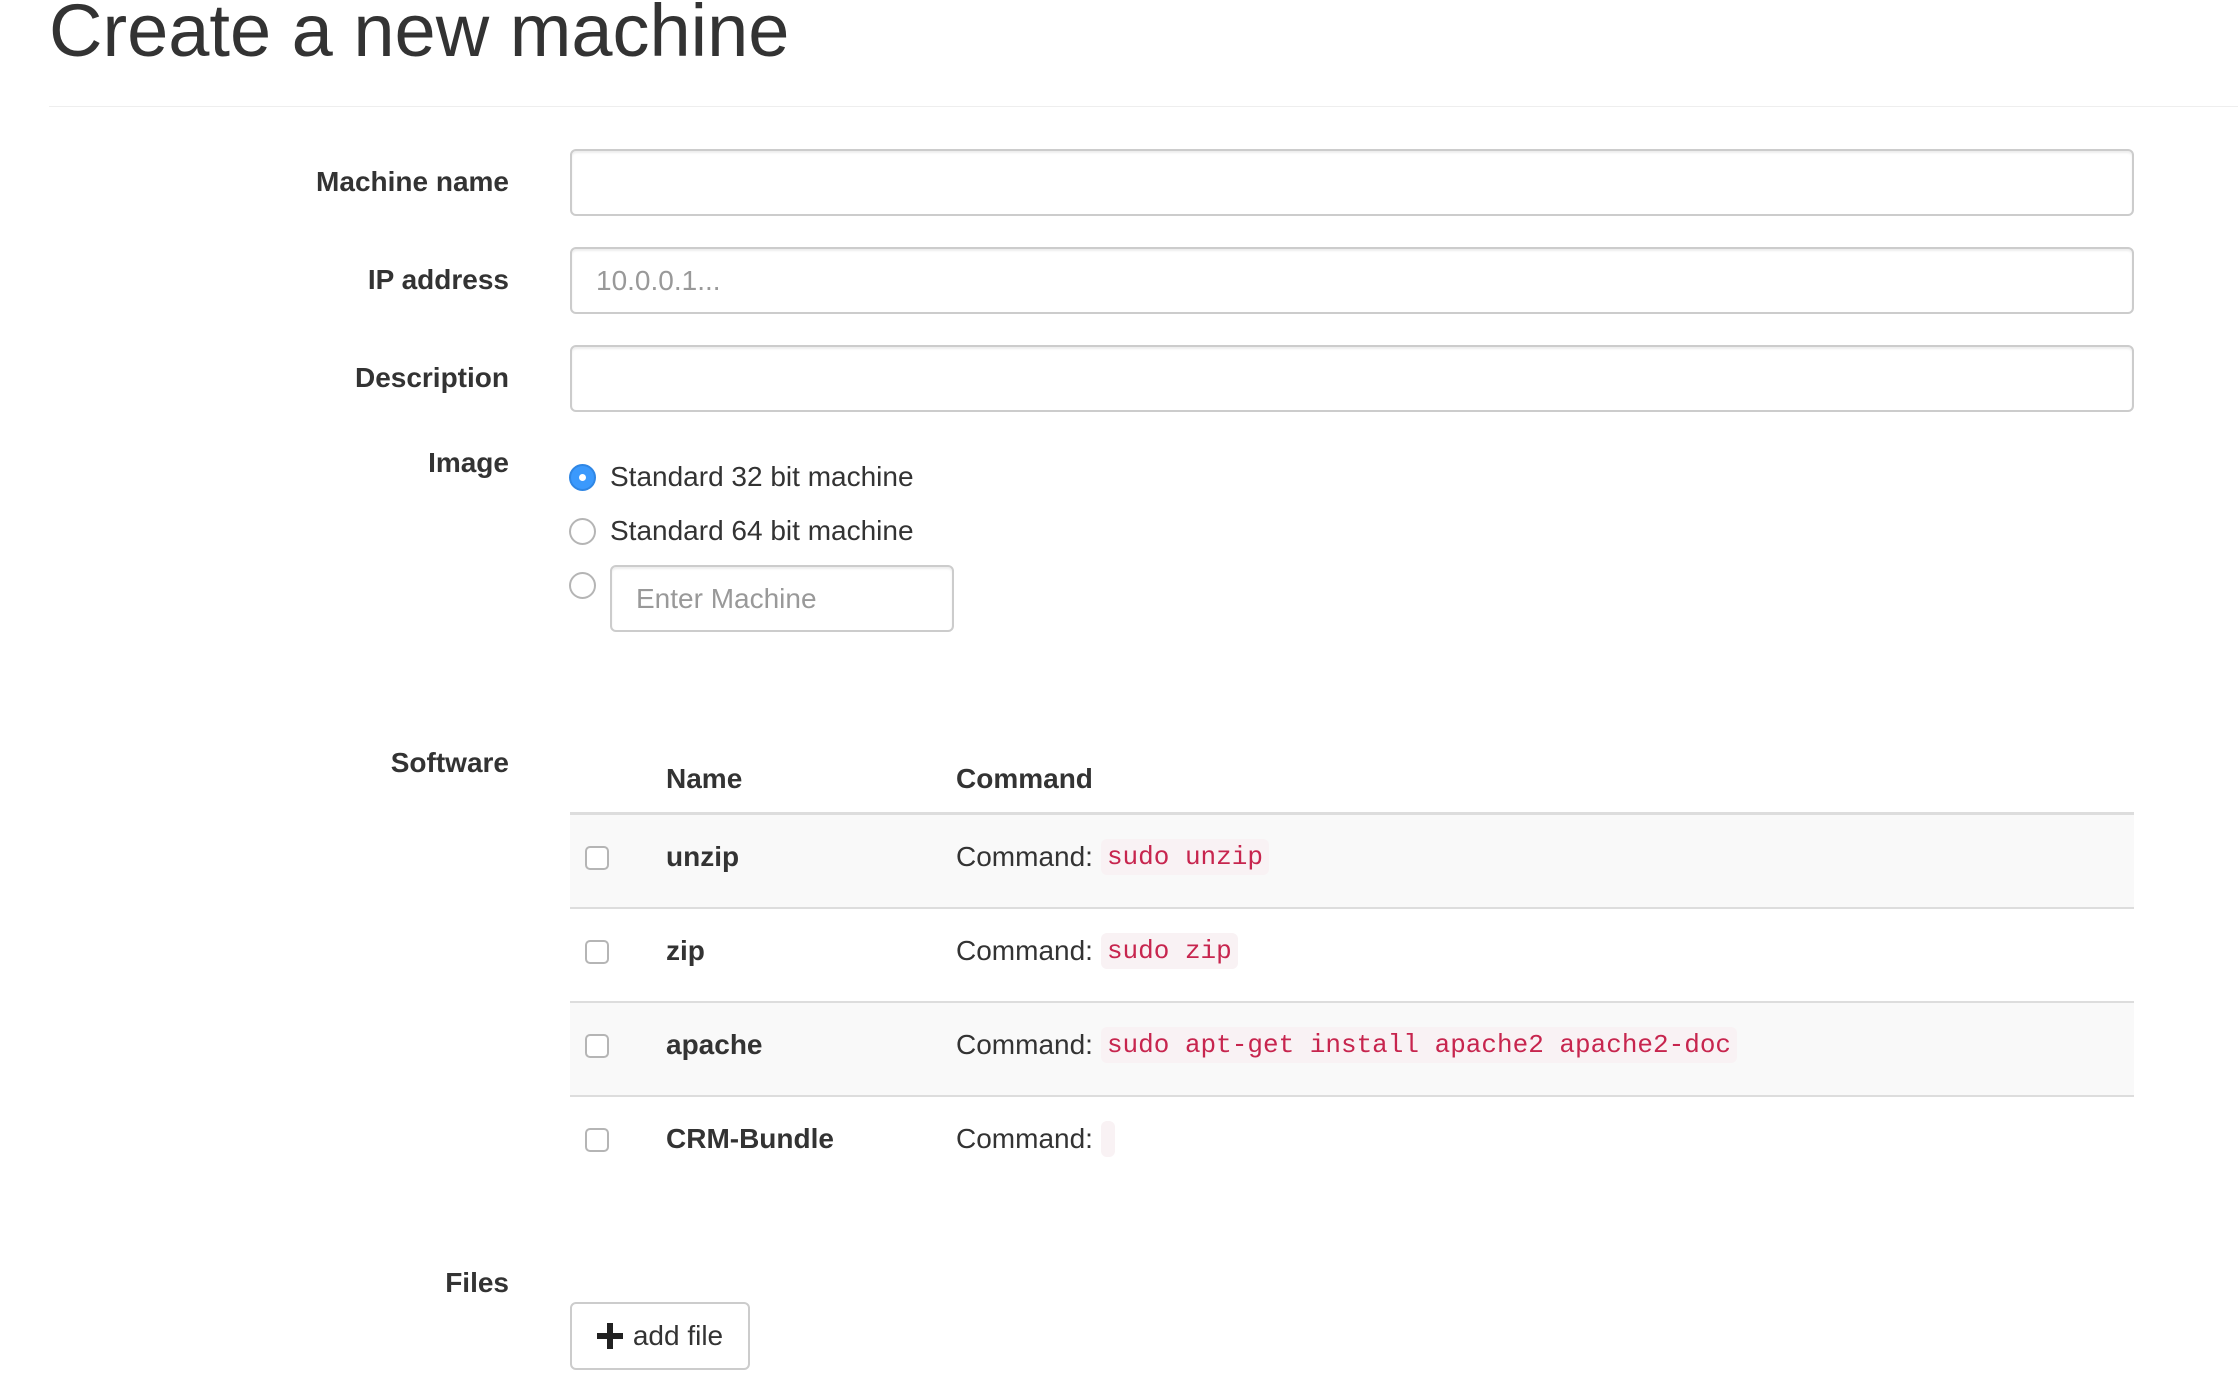 The width and height of the screenshot is (2238, 1384). I want to click on software-name: apache, so click(714, 1044).